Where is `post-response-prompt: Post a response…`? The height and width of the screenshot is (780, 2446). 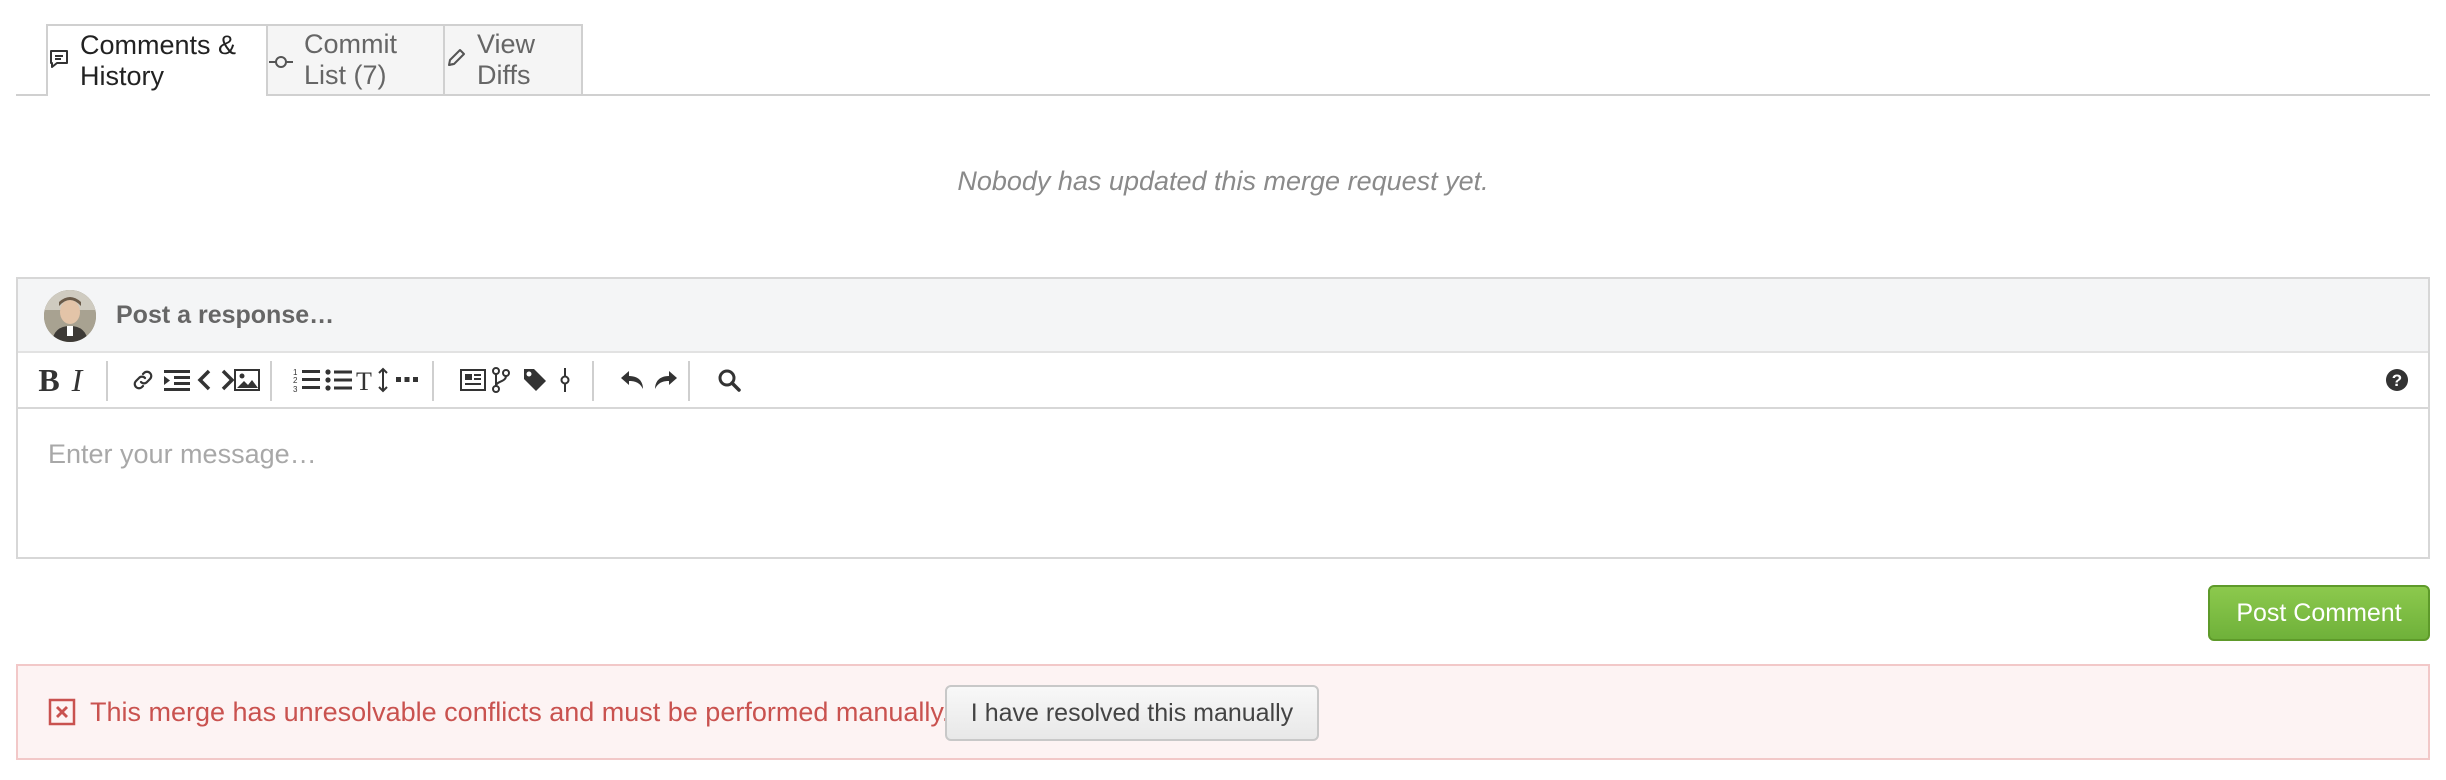 post-response-prompt: Post a response… is located at coordinates (225, 315).